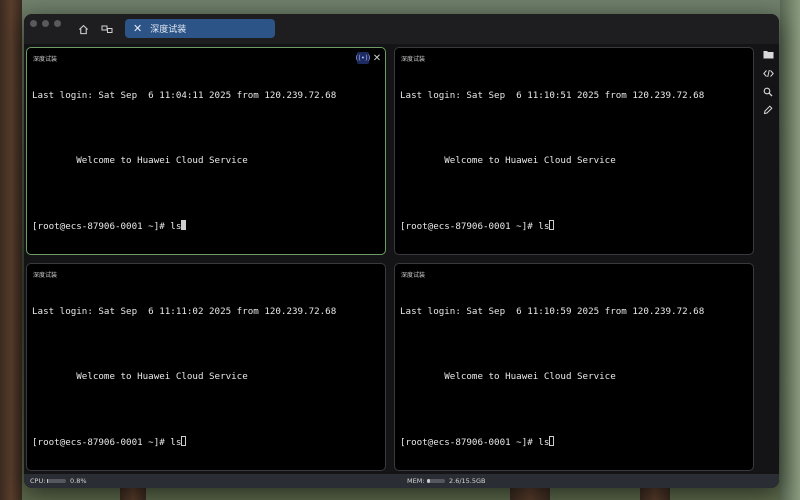 The image size is (800, 500). Describe the element at coordinates (377, 58) in the screenshot. I see `pane-close-icon: ✕` at that location.